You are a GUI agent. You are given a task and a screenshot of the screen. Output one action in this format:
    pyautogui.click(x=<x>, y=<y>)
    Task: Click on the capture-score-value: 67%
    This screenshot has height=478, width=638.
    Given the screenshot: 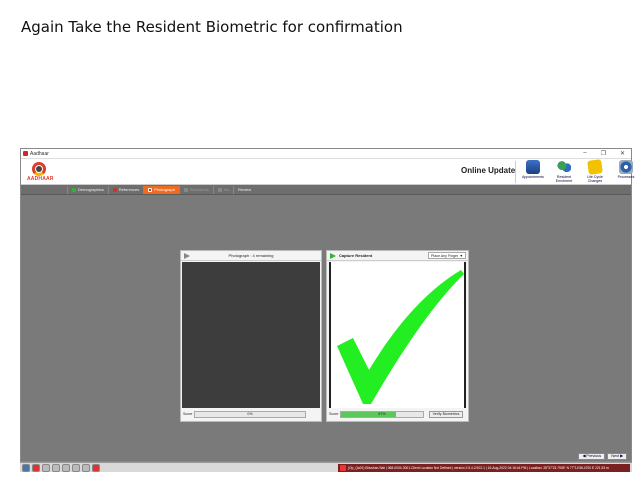 What is the action you would take?
    pyautogui.click(x=382, y=414)
    